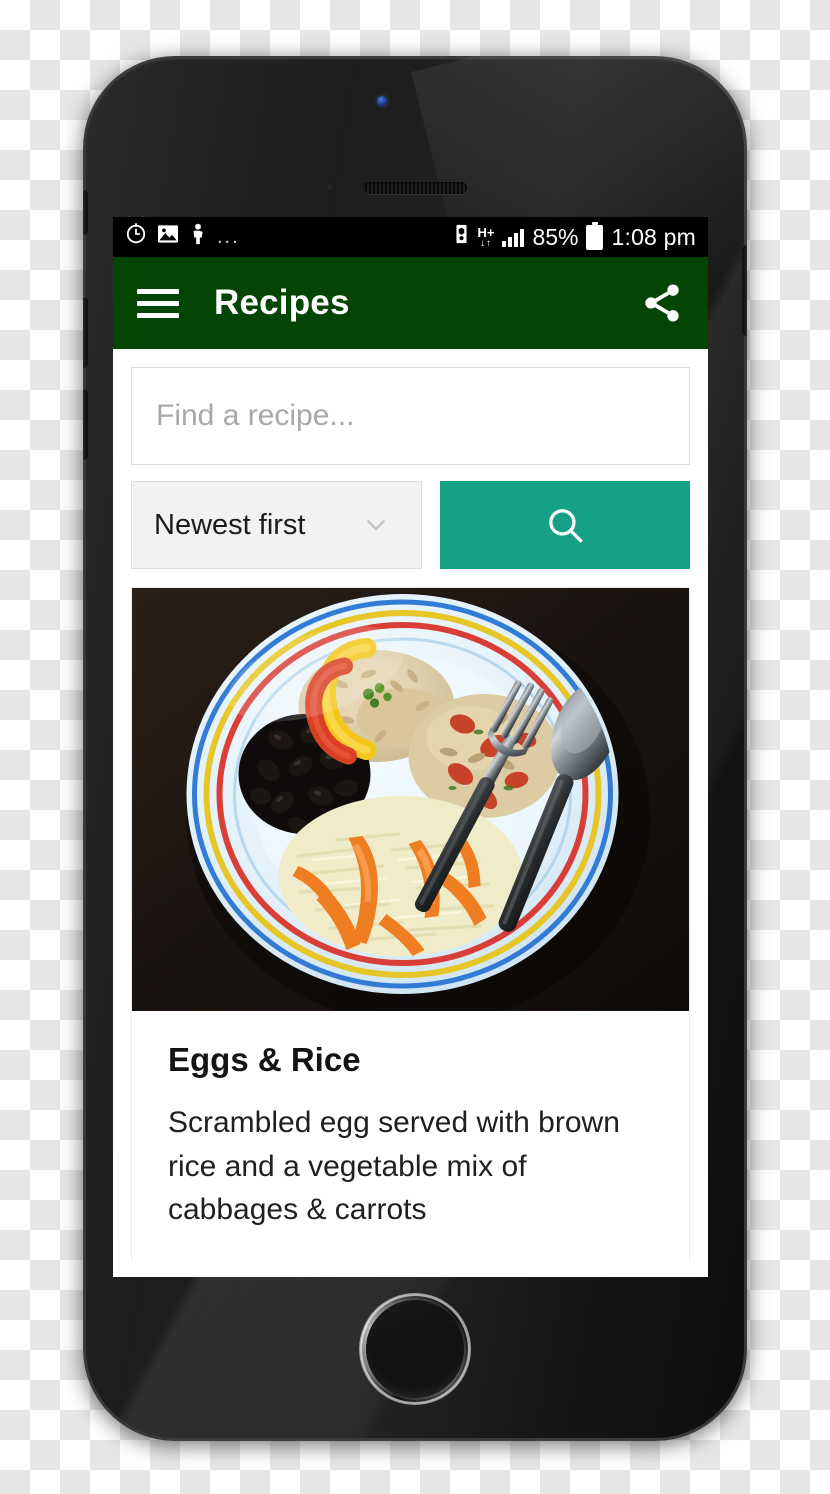 Image resolution: width=830 pixels, height=1494 pixels. Describe the element at coordinates (662, 303) in the screenshot. I see `share-icon` at that location.